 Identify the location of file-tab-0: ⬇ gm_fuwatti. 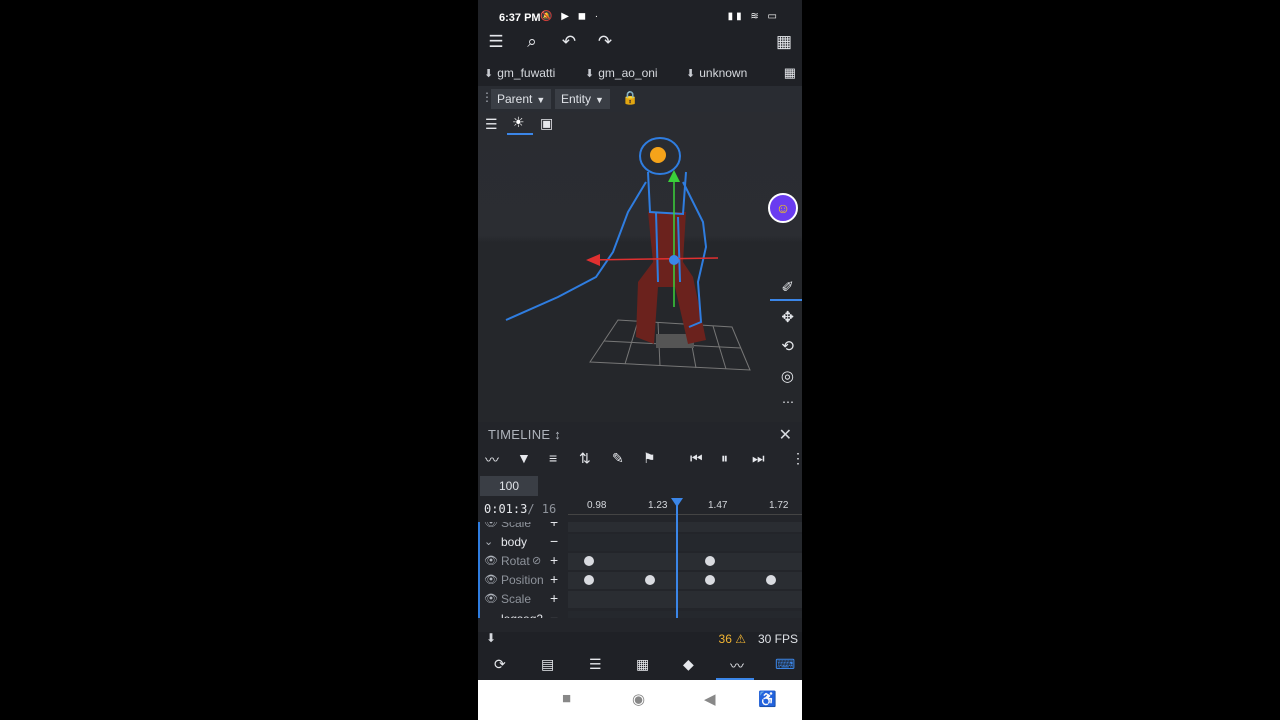
(519, 73).